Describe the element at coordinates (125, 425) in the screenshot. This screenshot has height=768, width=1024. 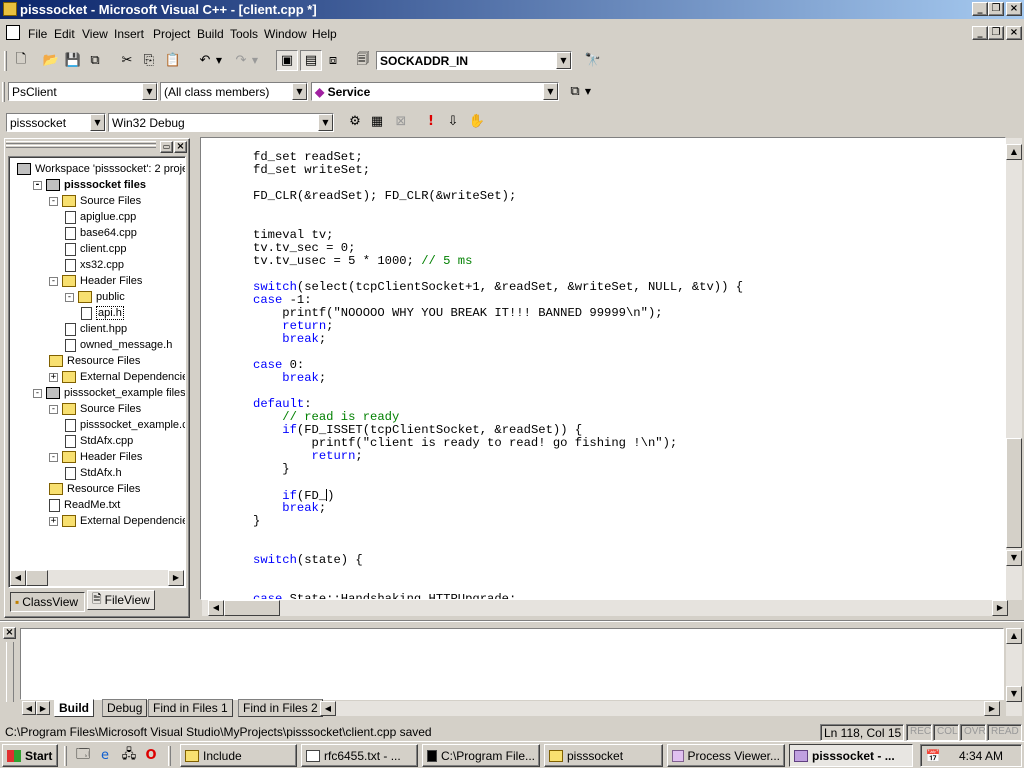
I see `tree-node: pisssocket_example.cpp` at that location.